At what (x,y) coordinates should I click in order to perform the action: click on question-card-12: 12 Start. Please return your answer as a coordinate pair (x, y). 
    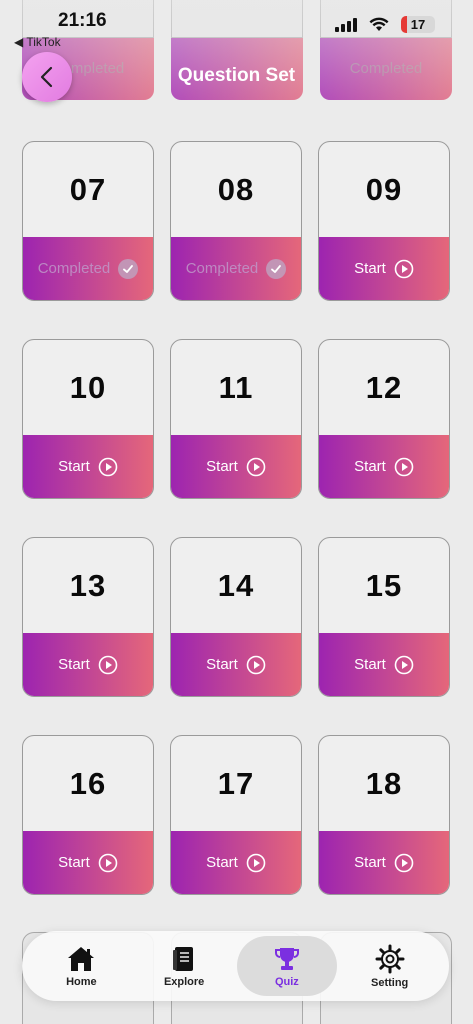
    Looking at the image, I should click on (384, 419).